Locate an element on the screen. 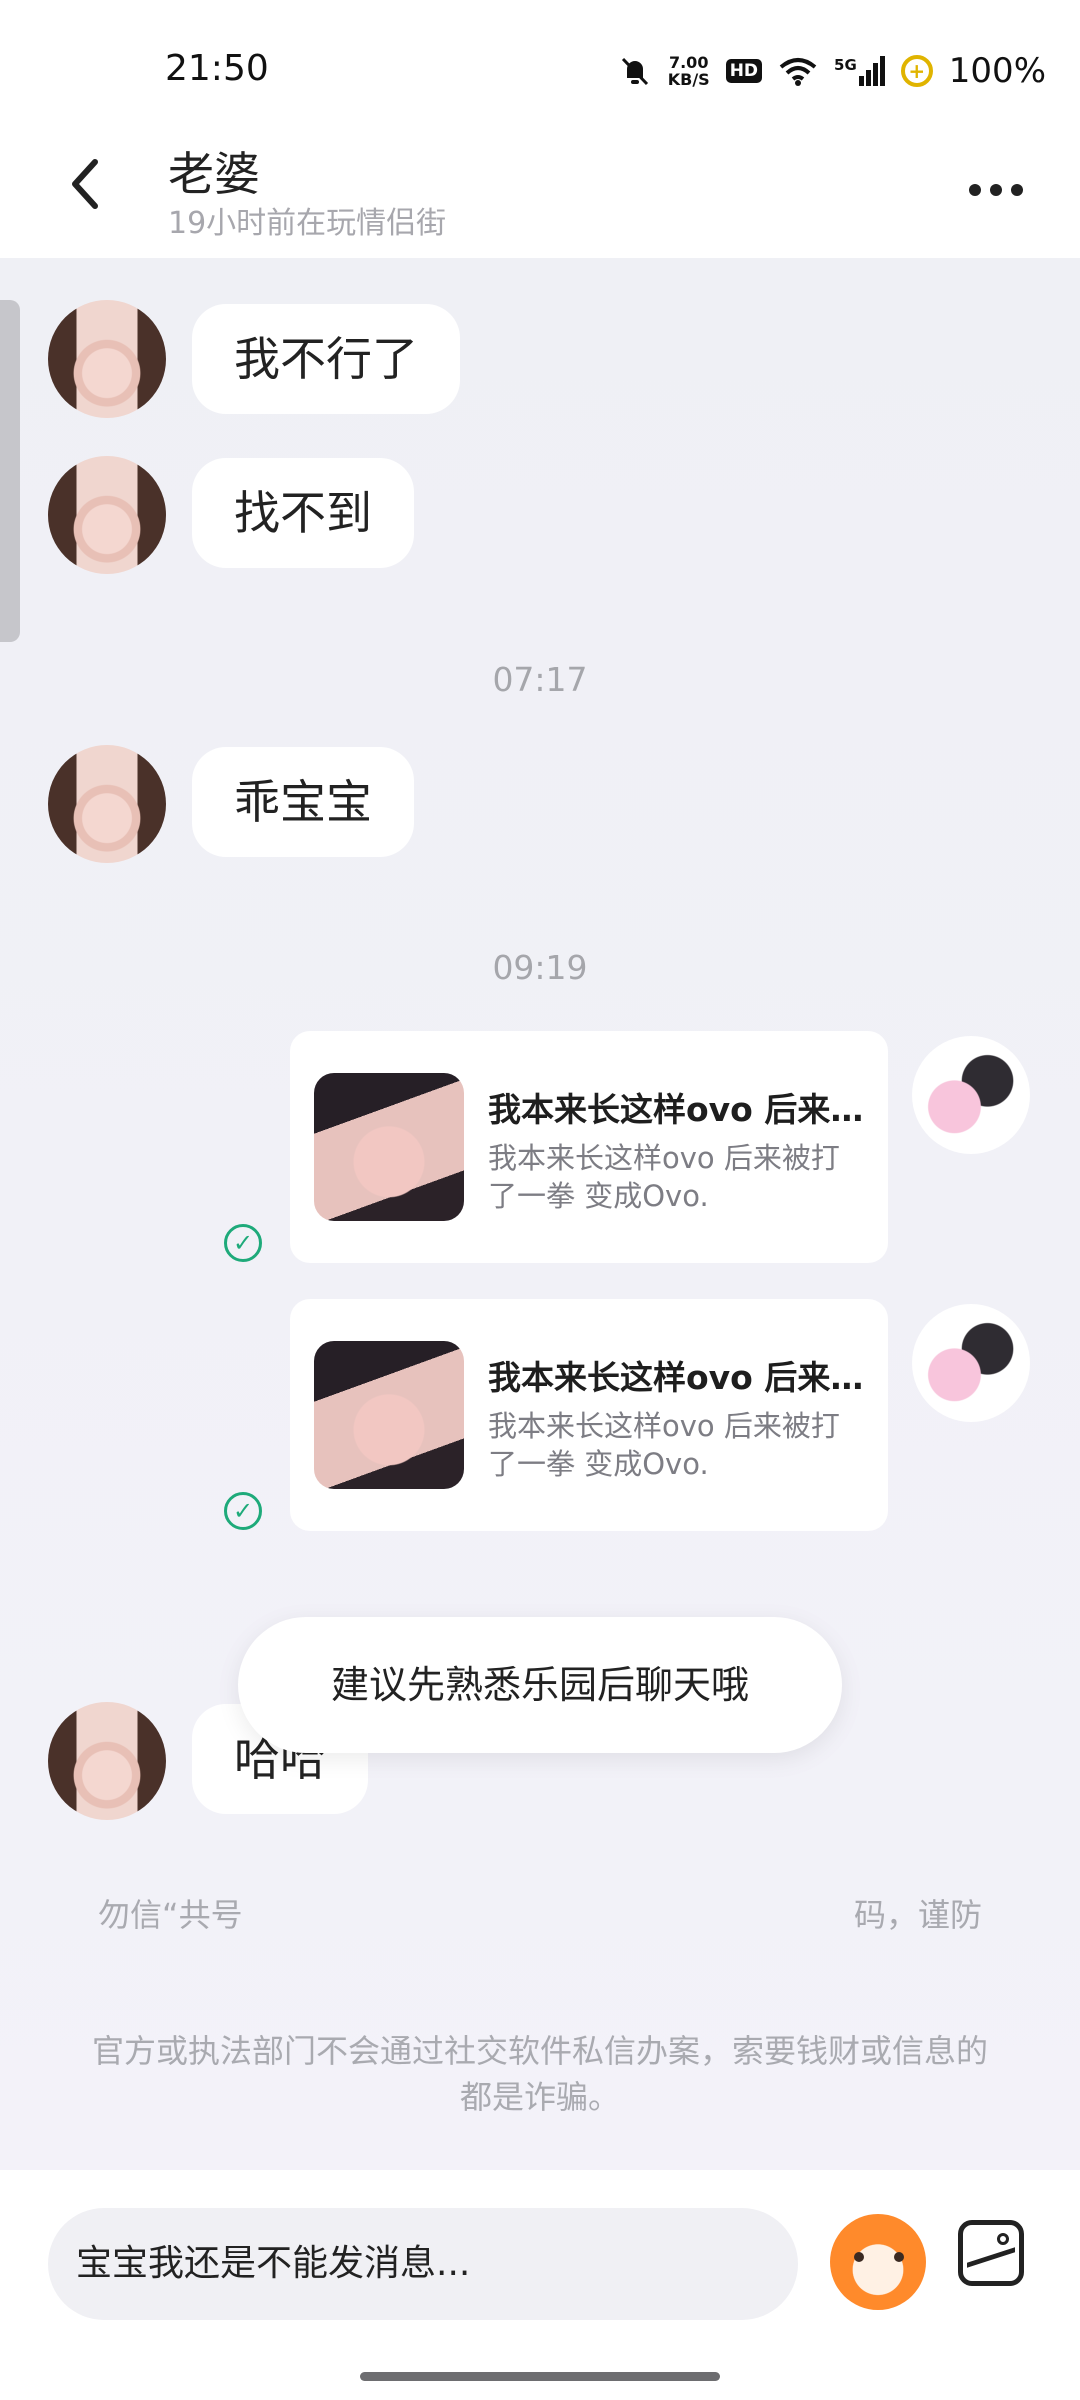 Image resolution: width=1080 pixels, height=2400 pixels. status-time: 21:50 is located at coordinates (217, 68).